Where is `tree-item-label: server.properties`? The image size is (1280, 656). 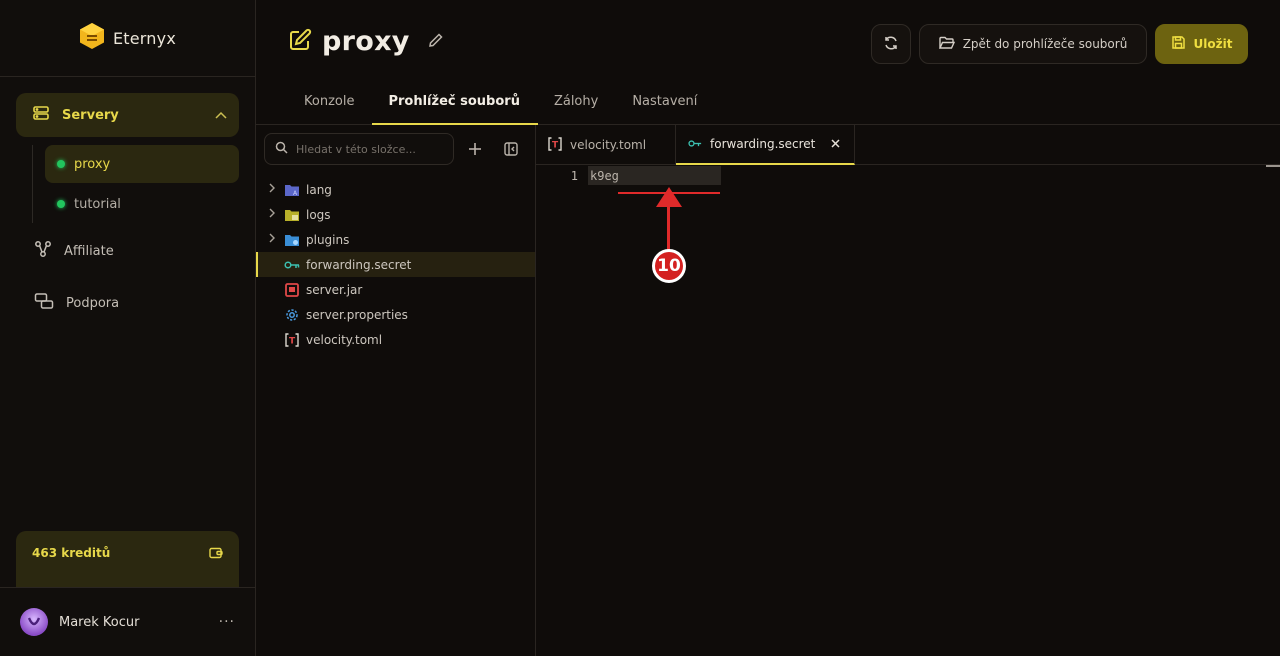 tree-item-label: server.properties is located at coordinates (357, 314).